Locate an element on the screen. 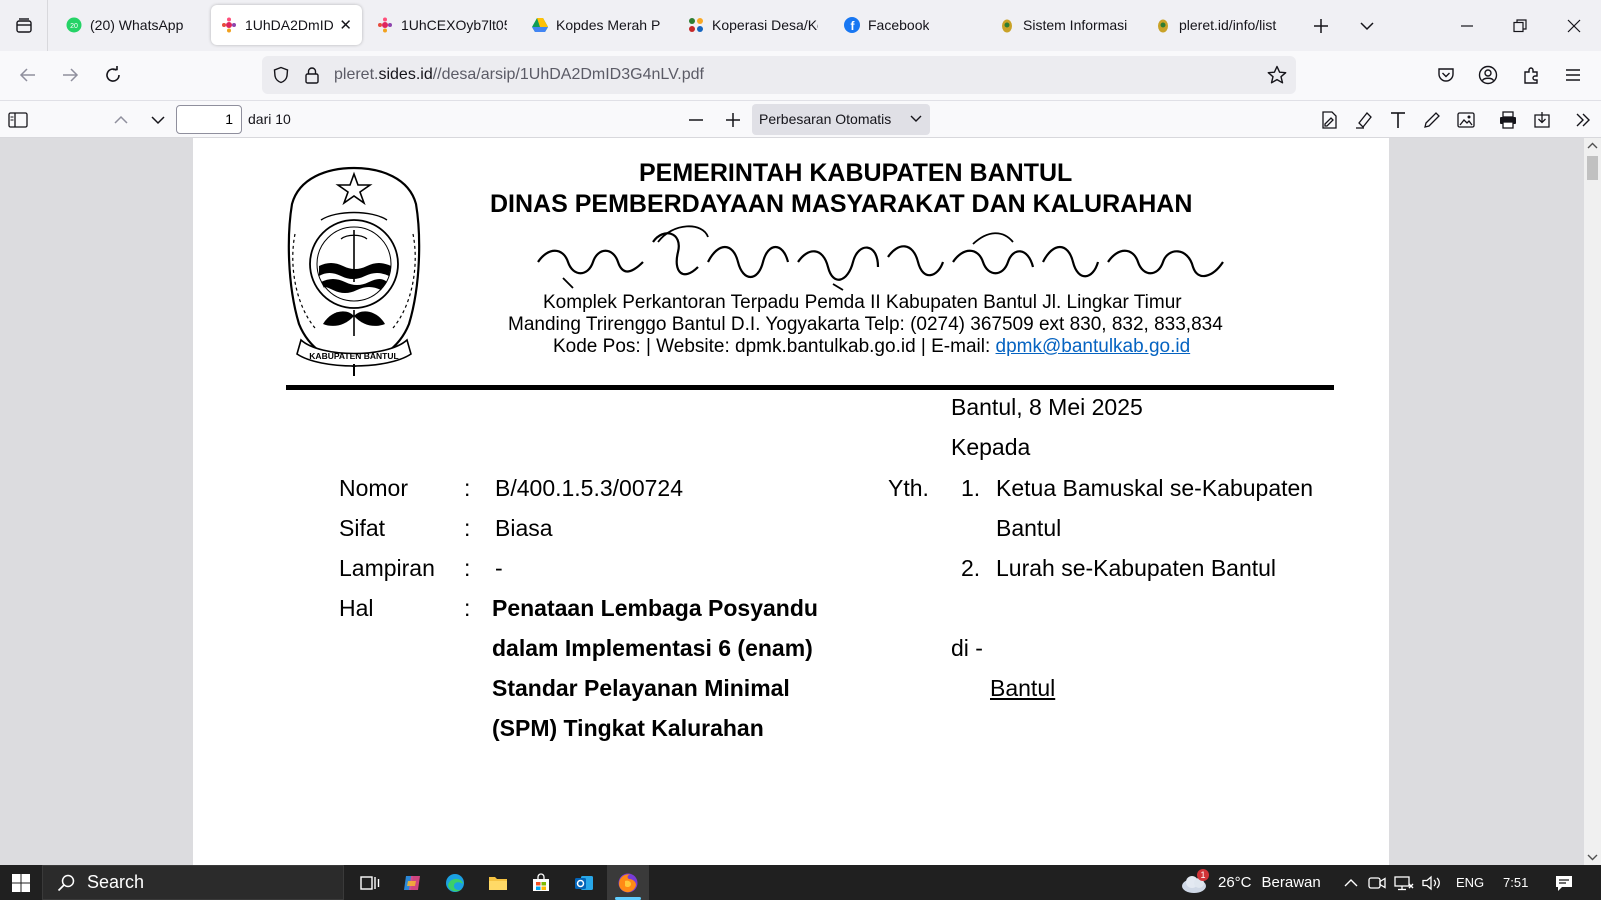 The image size is (1601, 900). tab-koperasi: Koperasi Desa/Ke is located at coordinates (753, 25).